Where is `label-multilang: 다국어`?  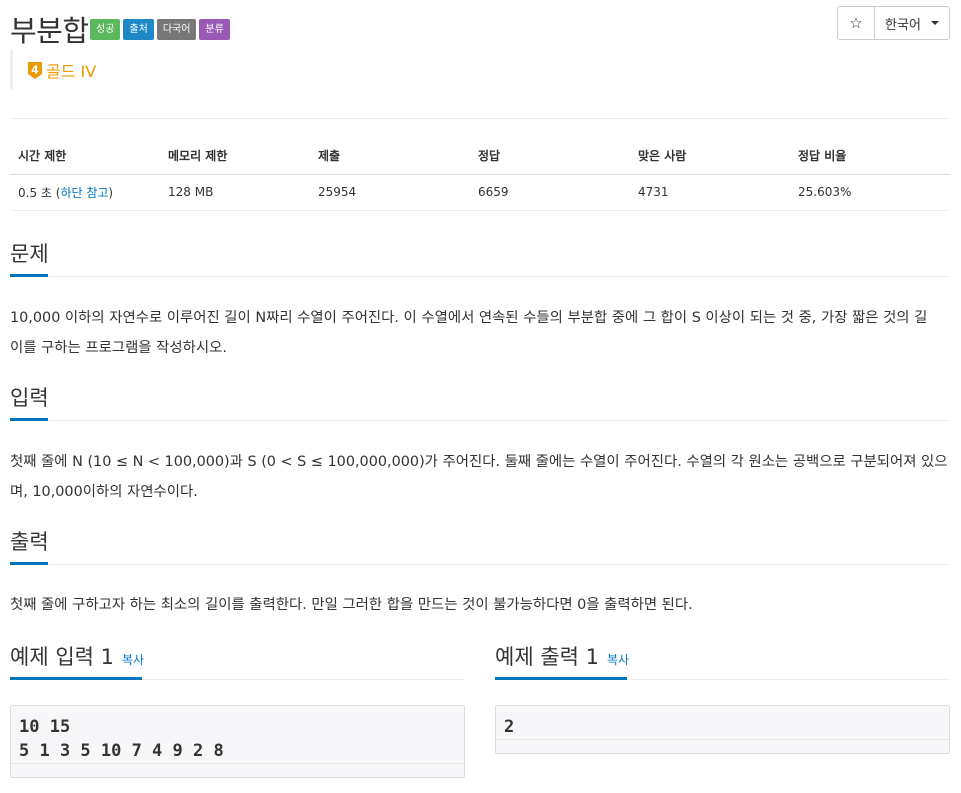
label-multilang: 다국어 is located at coordinates (176, 29).